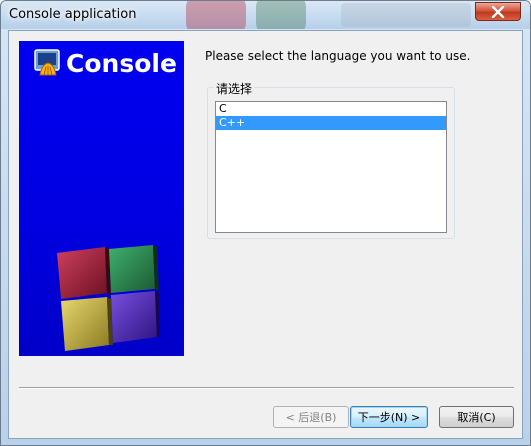  What do you see at coordinates (476, 417) in the screenshot?
I see `cancel-button: 取消(C)` at bounding box center [476, 417].